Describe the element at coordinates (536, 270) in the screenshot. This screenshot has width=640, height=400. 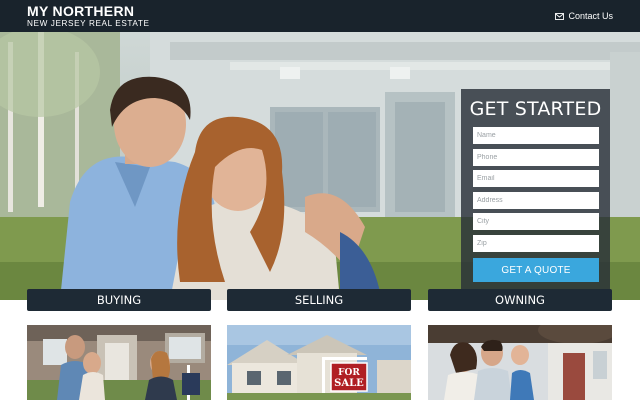
I see `get-a-quote-button: GET A QUOTE` at that location.